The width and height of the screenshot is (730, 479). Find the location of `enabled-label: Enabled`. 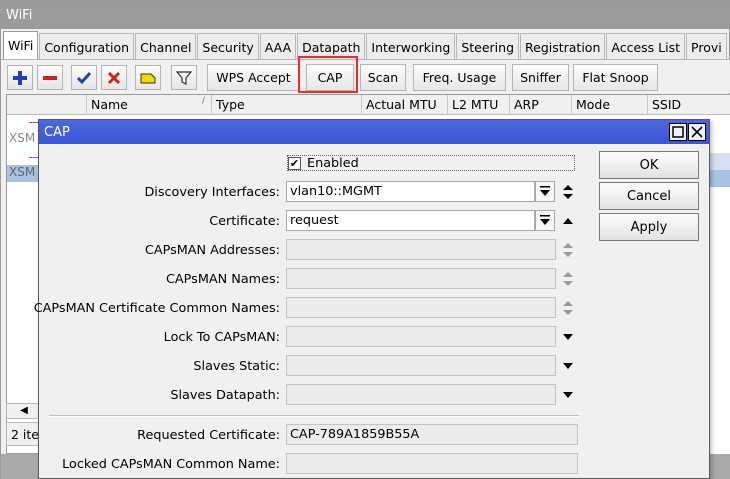

enabled-label: Enabled is located at coordinates (333, 163).